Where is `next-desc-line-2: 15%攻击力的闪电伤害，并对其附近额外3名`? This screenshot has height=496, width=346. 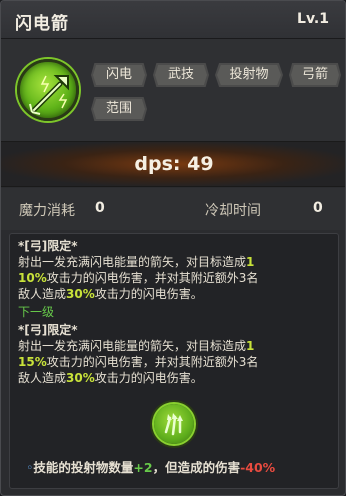 next-desc-line-2: 15%攻击力的闪电伤害，并对其附近额外3名 is located at coordinates (138, 362).